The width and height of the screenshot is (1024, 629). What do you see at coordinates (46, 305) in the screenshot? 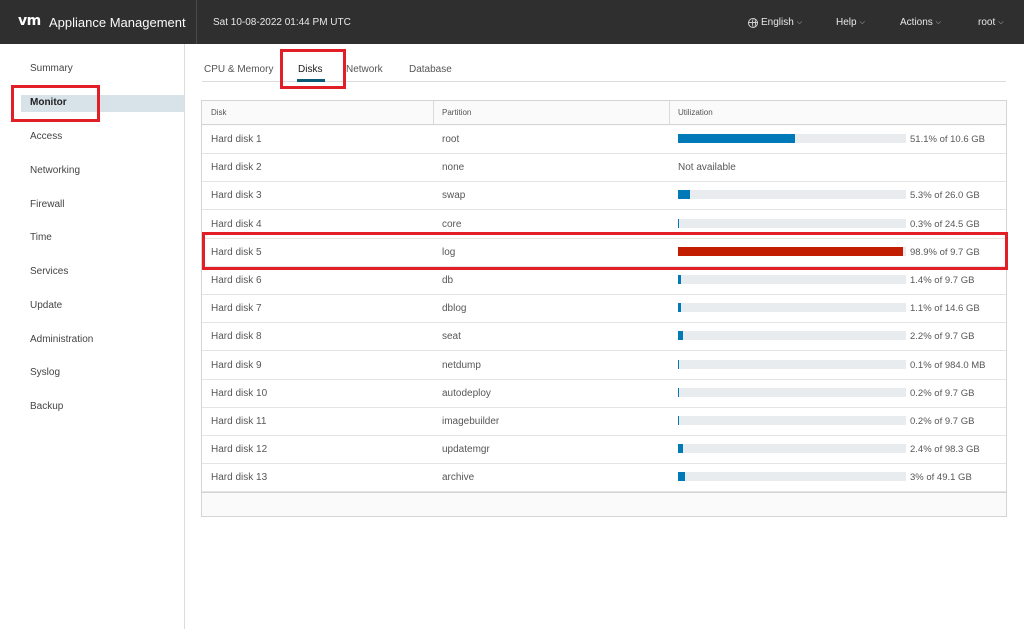
I see `sidebar-item-update: Update` at bounding box center [46, 305].